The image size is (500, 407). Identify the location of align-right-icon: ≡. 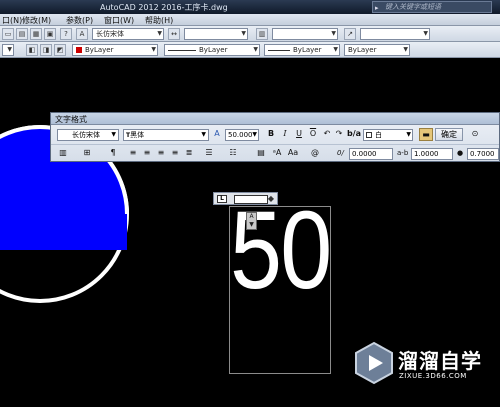
(161, 153).